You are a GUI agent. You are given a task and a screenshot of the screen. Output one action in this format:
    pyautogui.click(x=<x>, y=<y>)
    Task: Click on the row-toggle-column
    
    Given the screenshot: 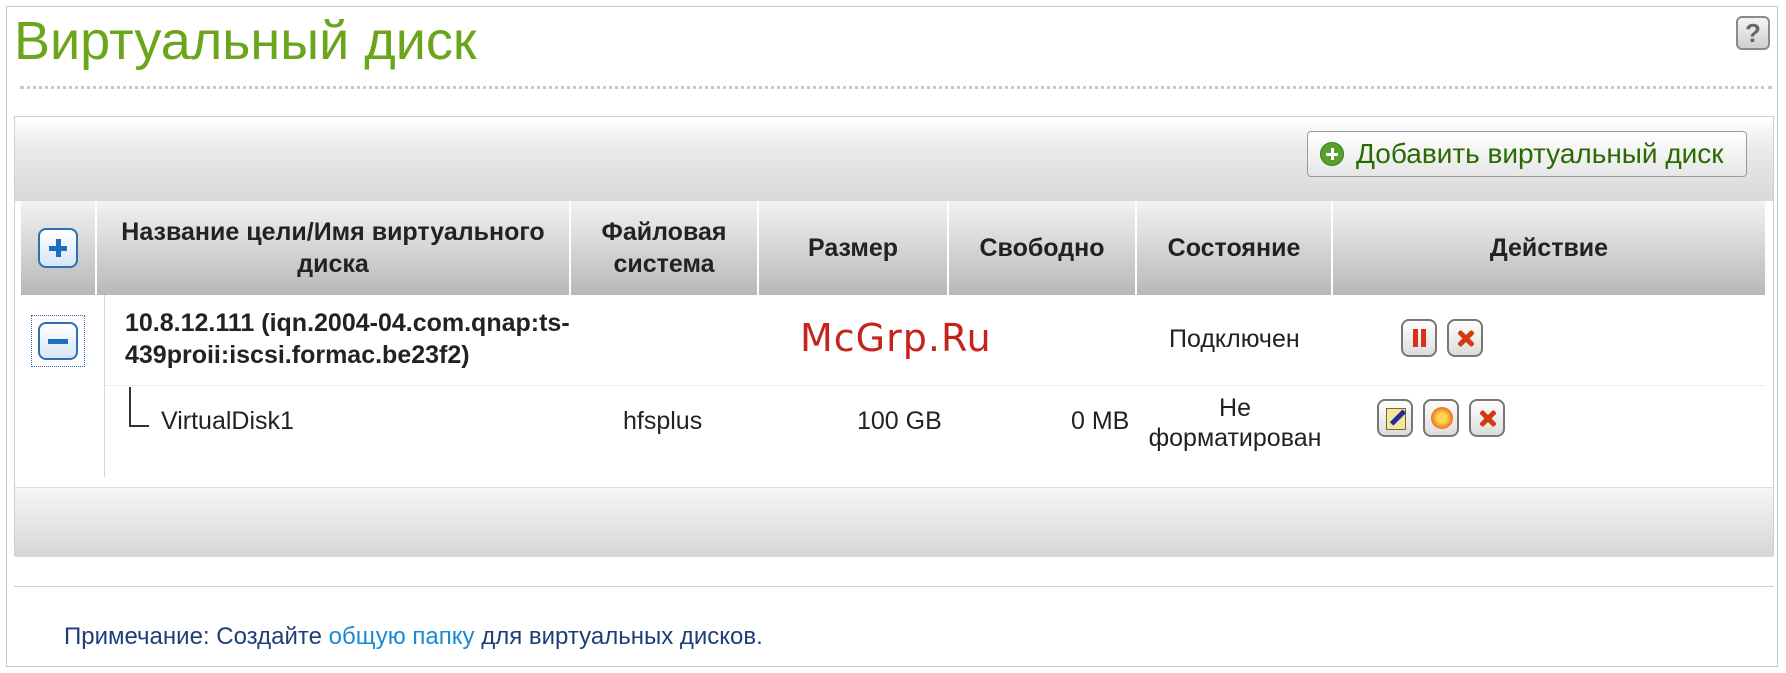 What is the action you would take?
    pyautogui.click(x=63, y=386)
    